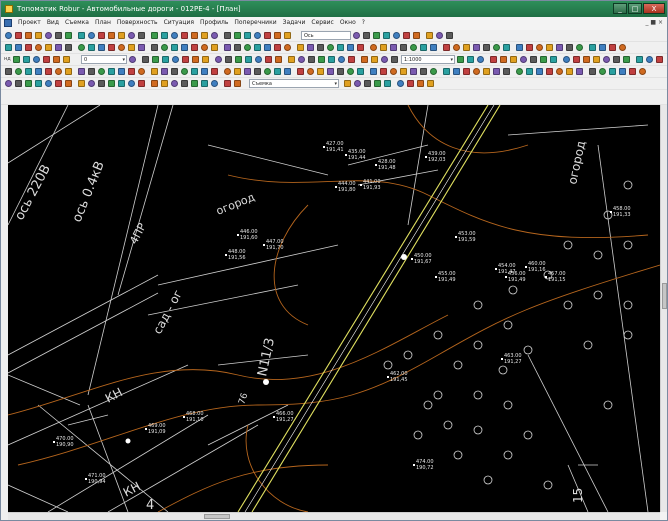 The width and height of the screenshot is (668, 521). I want to click on menu-cross-sections: Поперечники, so click(255, 23).